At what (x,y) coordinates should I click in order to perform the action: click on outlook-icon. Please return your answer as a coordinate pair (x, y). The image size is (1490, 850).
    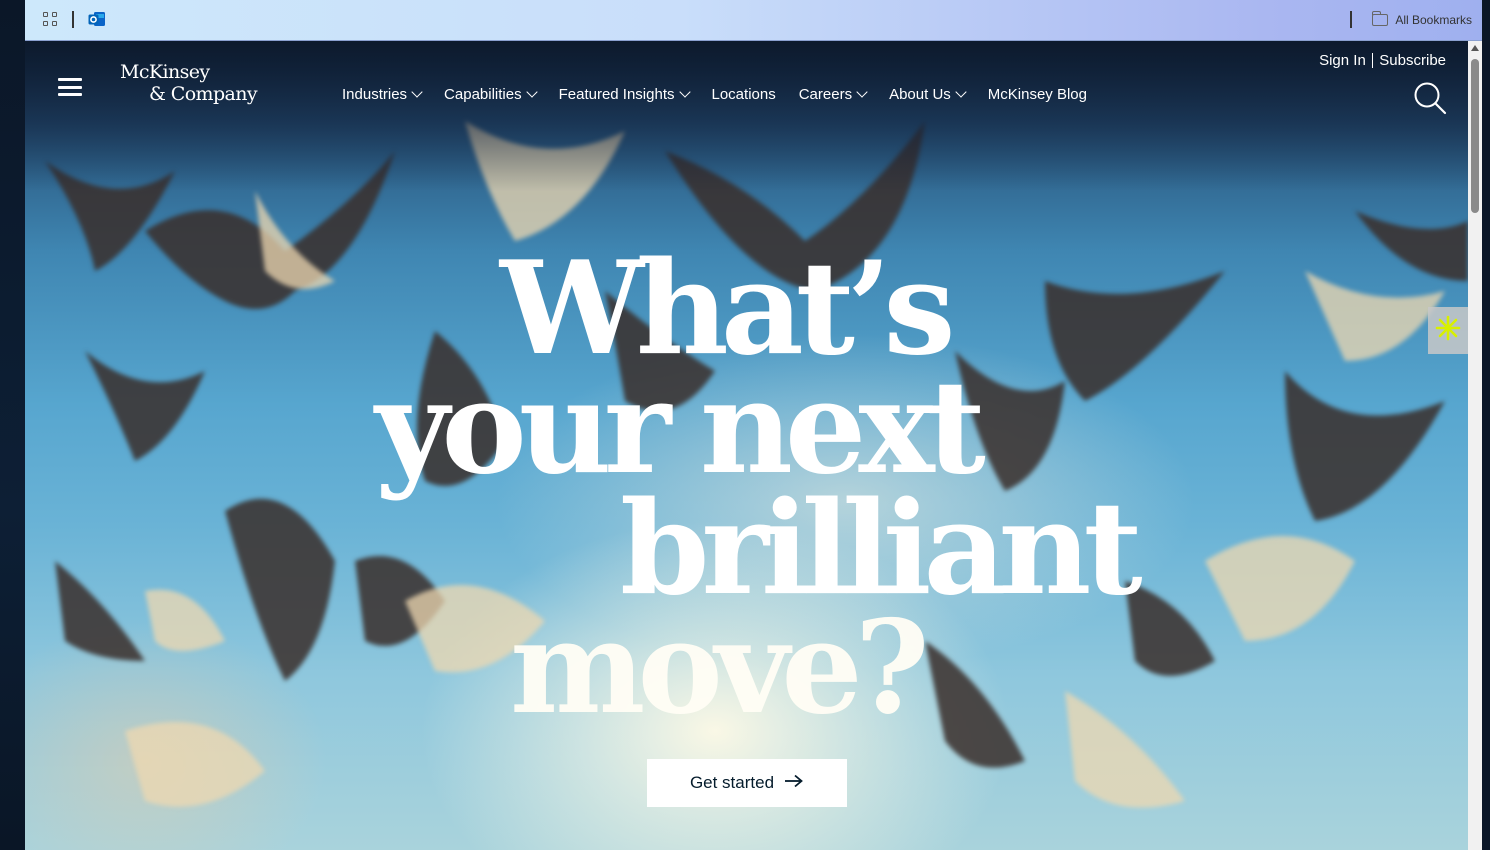
    Looking at the image, I should click on (97, 19).